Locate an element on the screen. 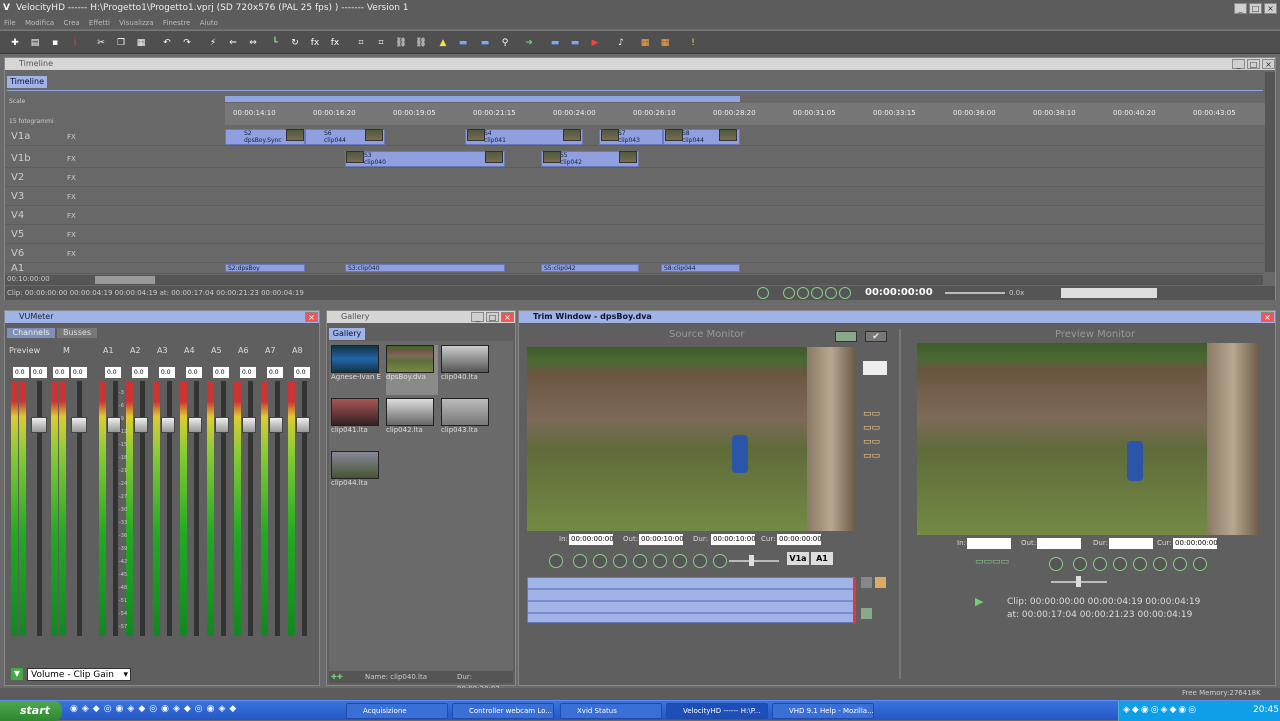  tab-channels: Channels is located at coordinates (31, 333).